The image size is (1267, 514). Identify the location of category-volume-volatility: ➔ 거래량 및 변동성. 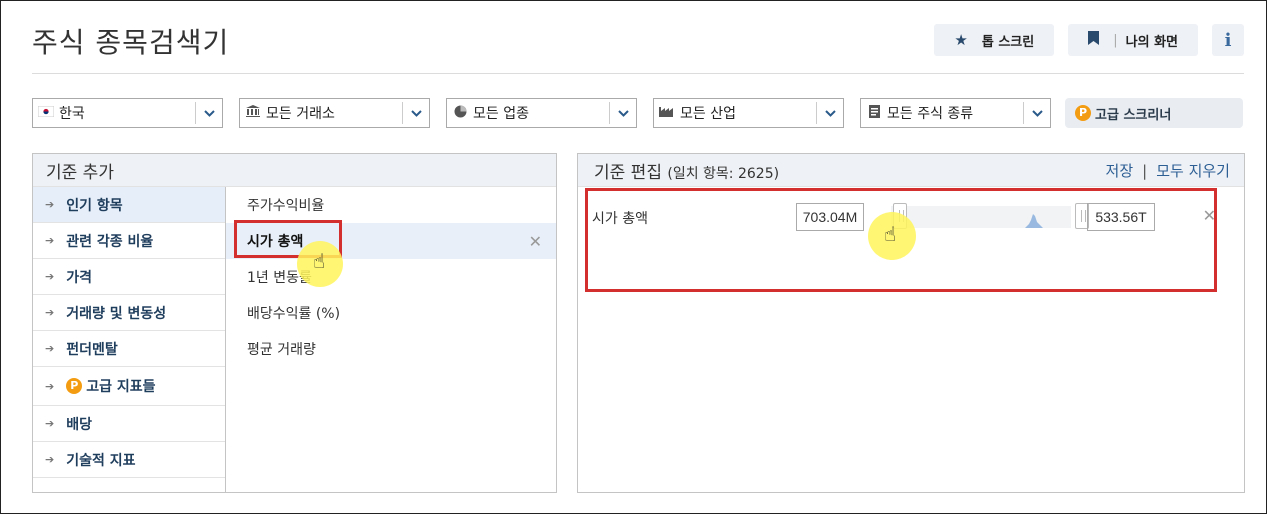
(129, 313).